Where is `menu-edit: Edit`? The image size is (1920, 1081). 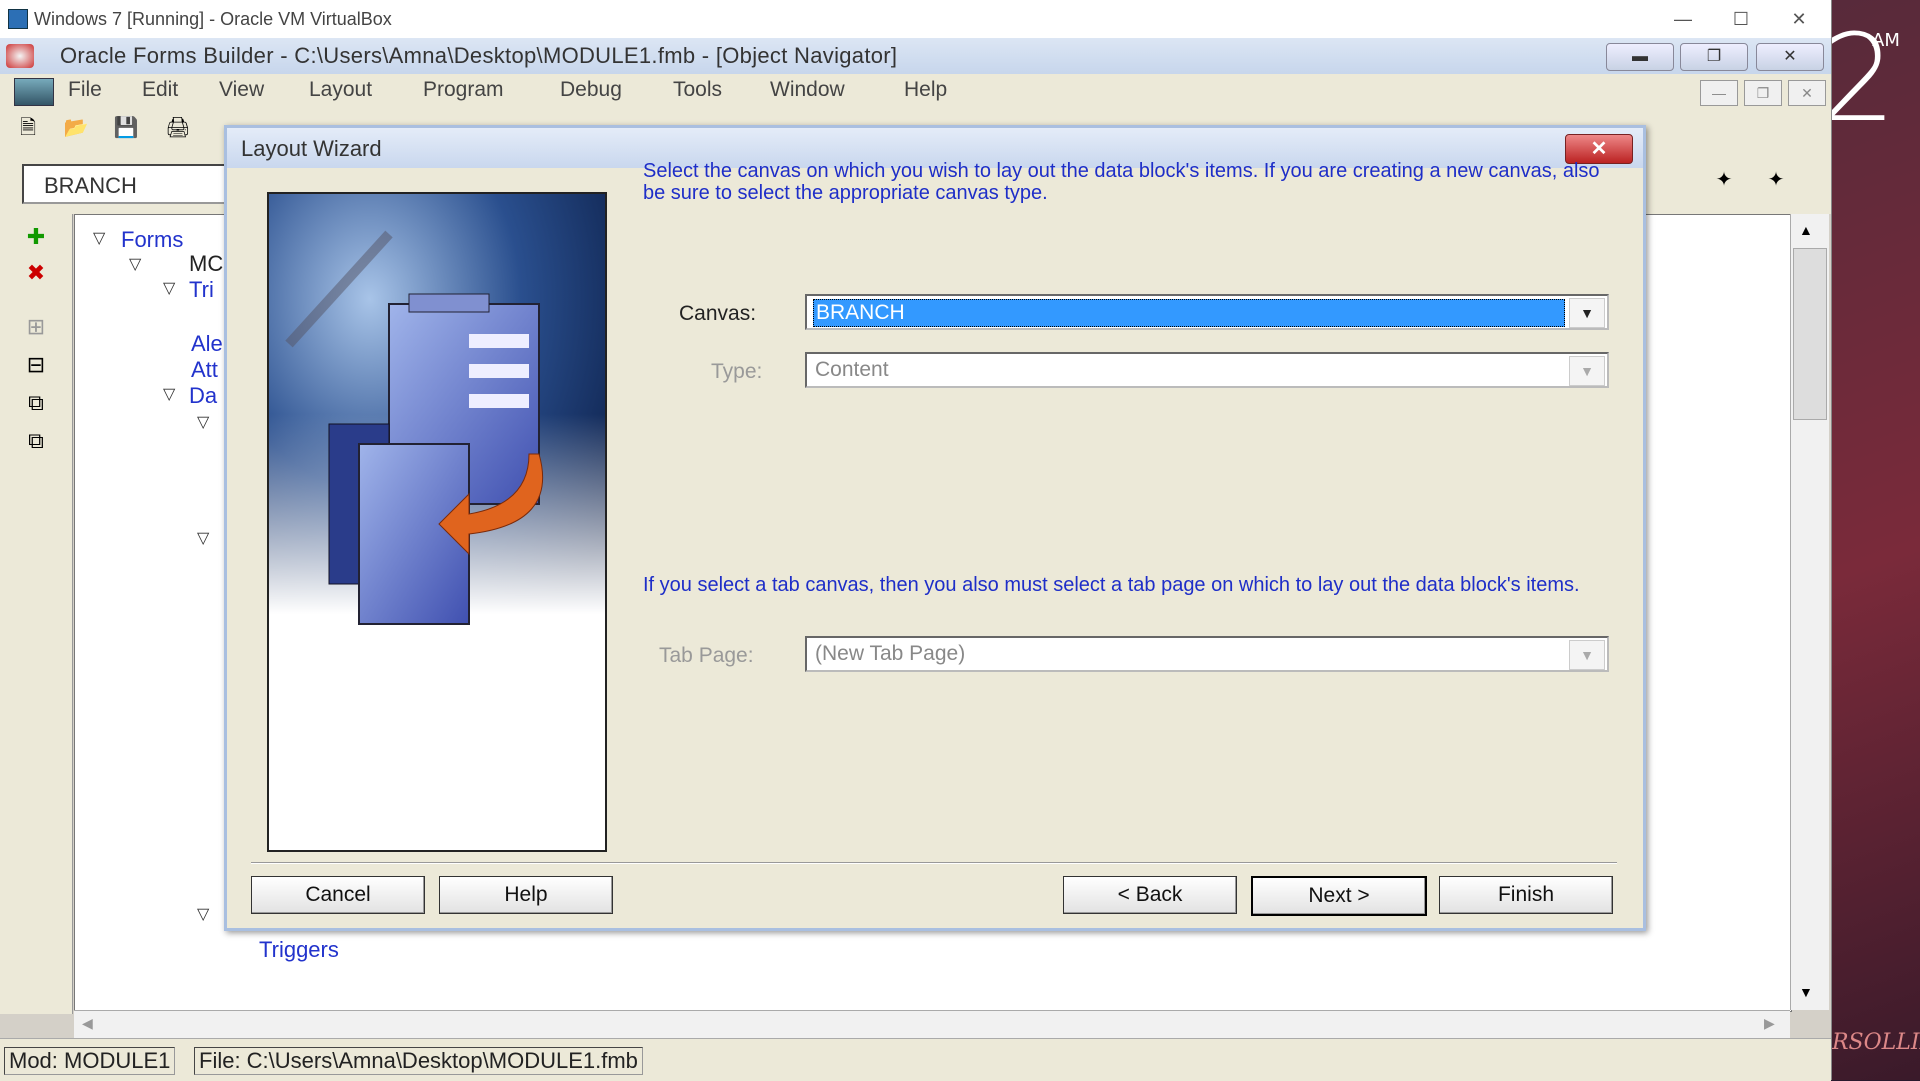
menu-edit: Edit is located at coordinates (160, 90).